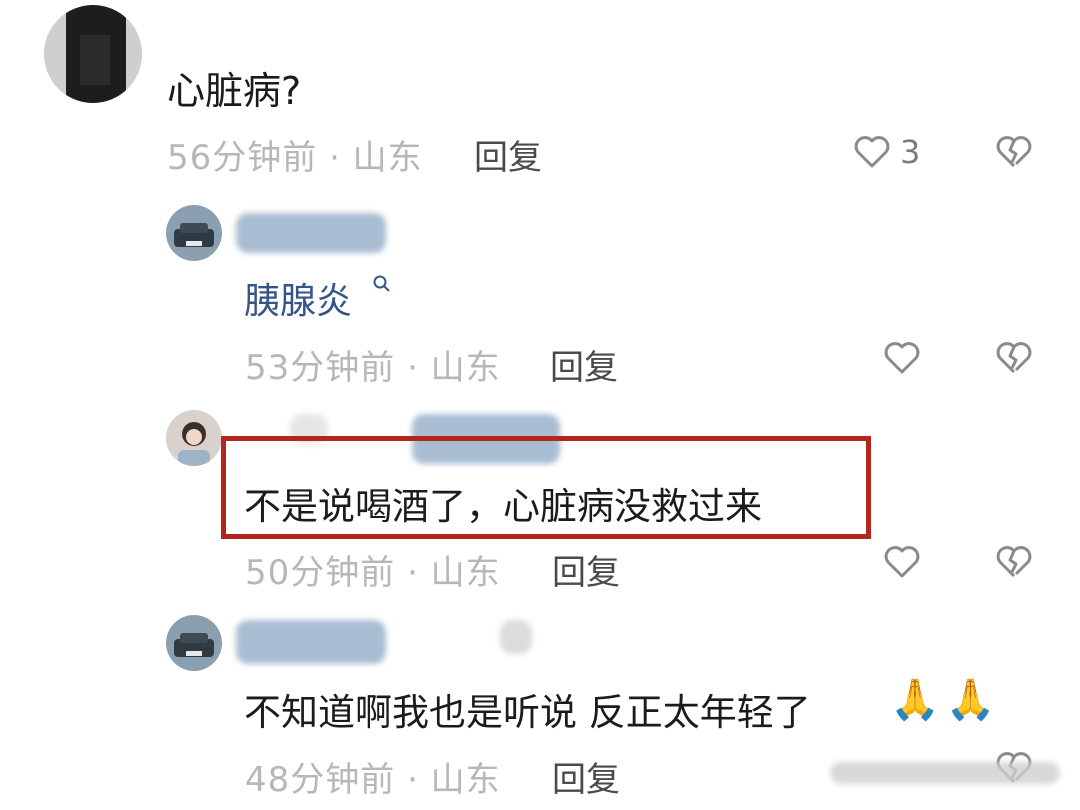 Image resolution: width=1080 pixels, height=810 pixels. Describe the element at coordinates (298, 298) in the screenshot. I see `comment-text: 胰腺炎` at that location.